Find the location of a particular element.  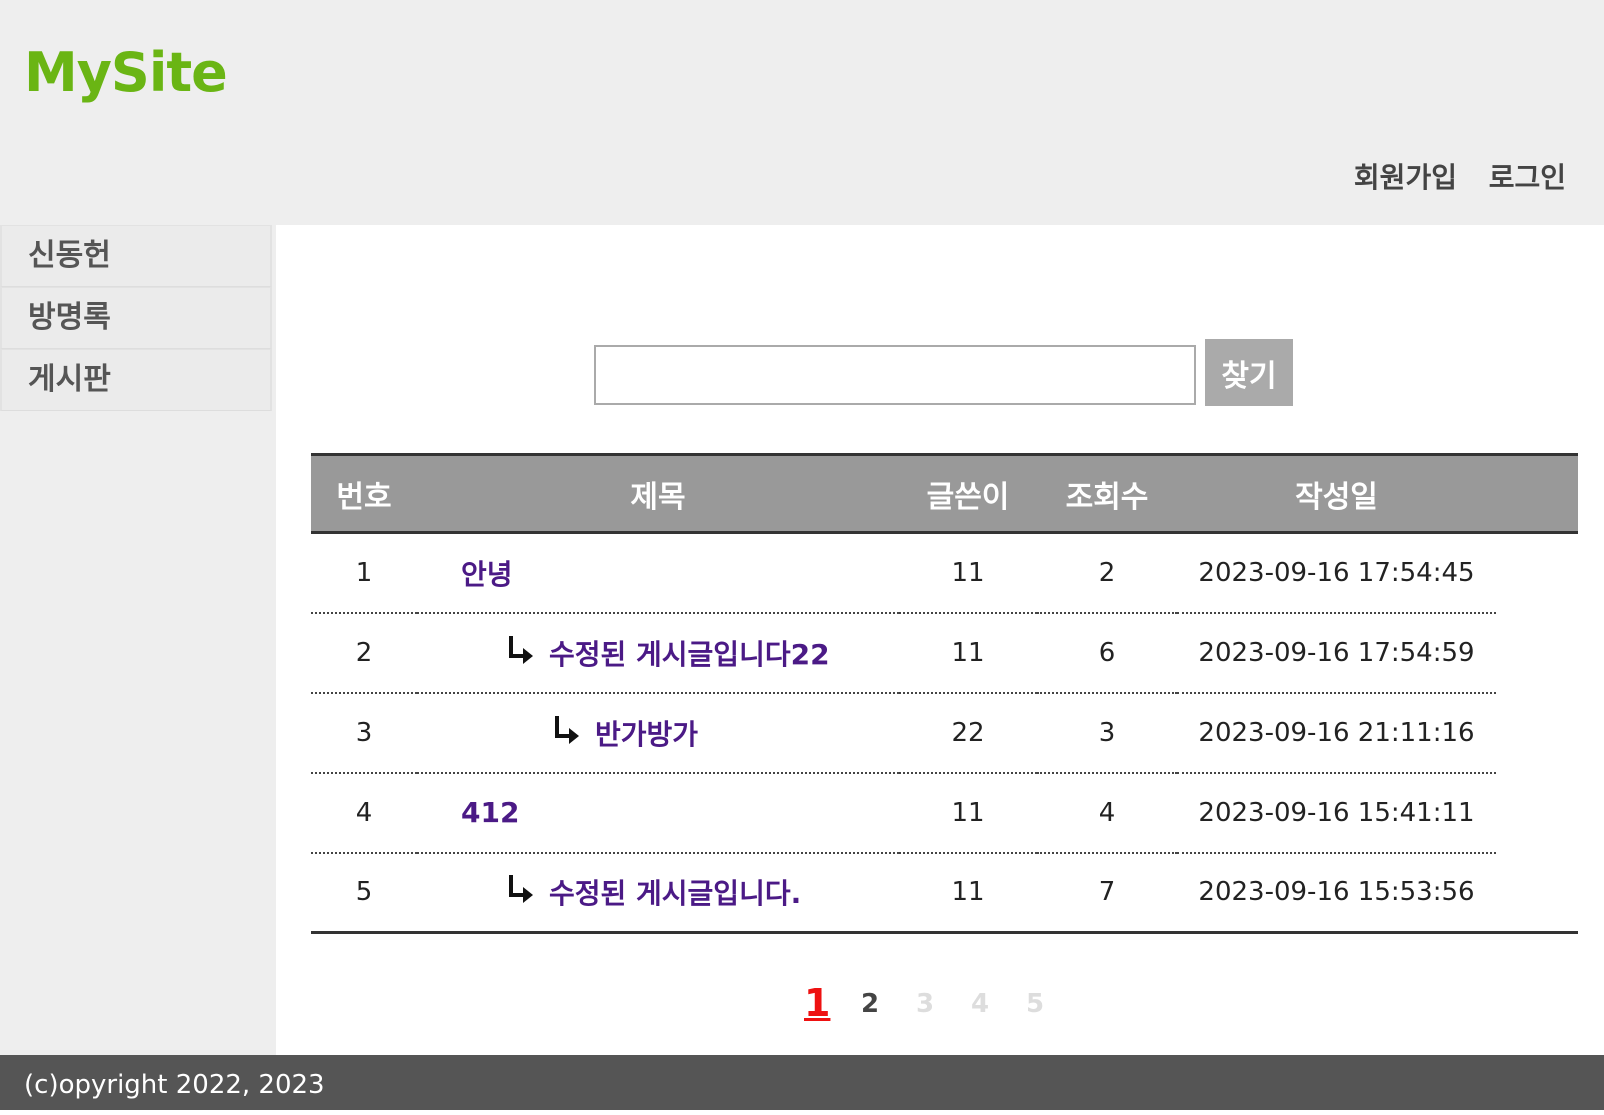

sidebar-nav: 신동헌 방명록 게시판 is located at coordinates (138, 640).